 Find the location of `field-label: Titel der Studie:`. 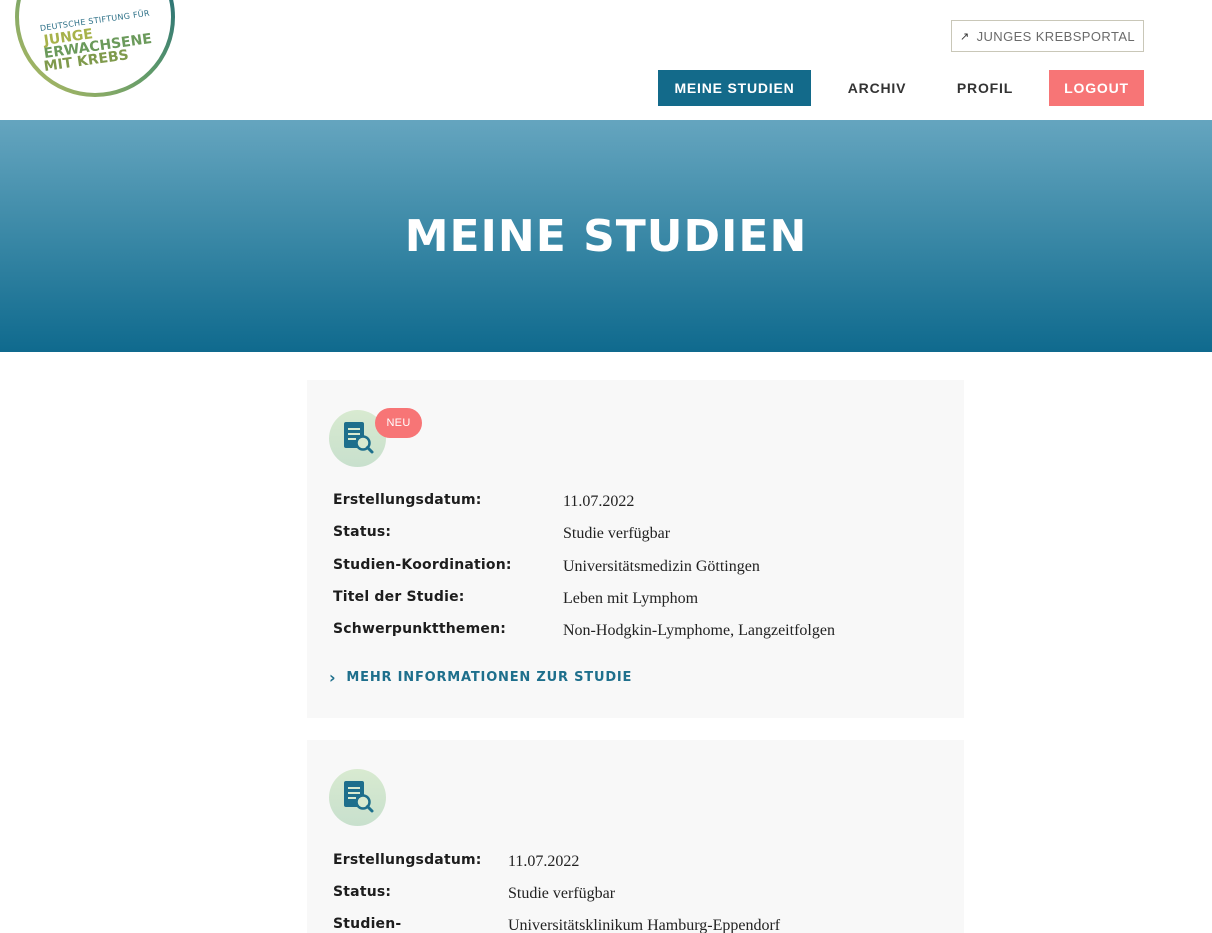

field-label: Titel der Studie: is located at coordinates (399, 597).